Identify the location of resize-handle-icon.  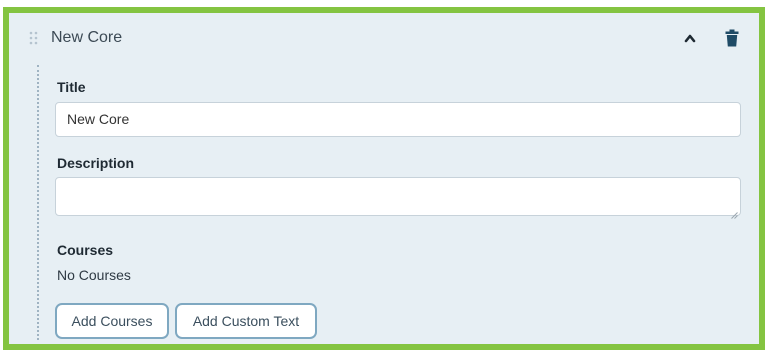
(734, 212).